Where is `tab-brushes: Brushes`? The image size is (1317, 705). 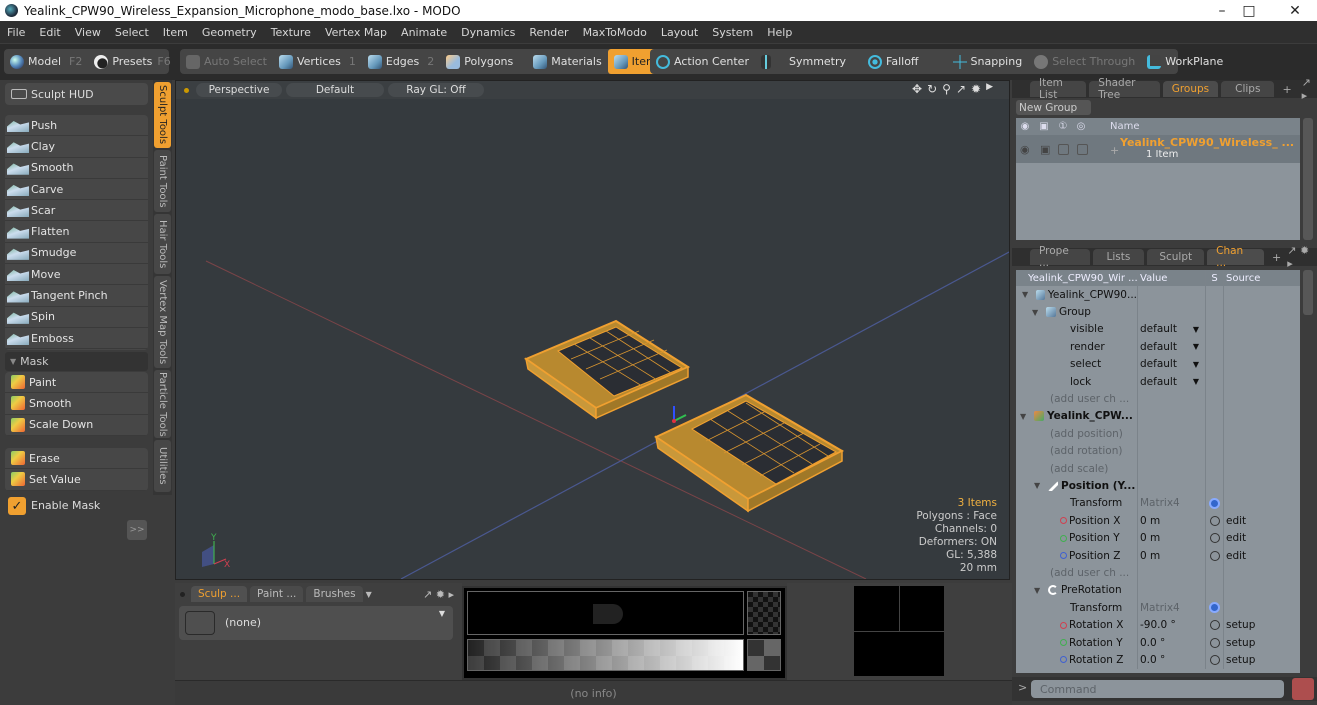
tab-brushes: Brushes is located at coordinates (334, 594).